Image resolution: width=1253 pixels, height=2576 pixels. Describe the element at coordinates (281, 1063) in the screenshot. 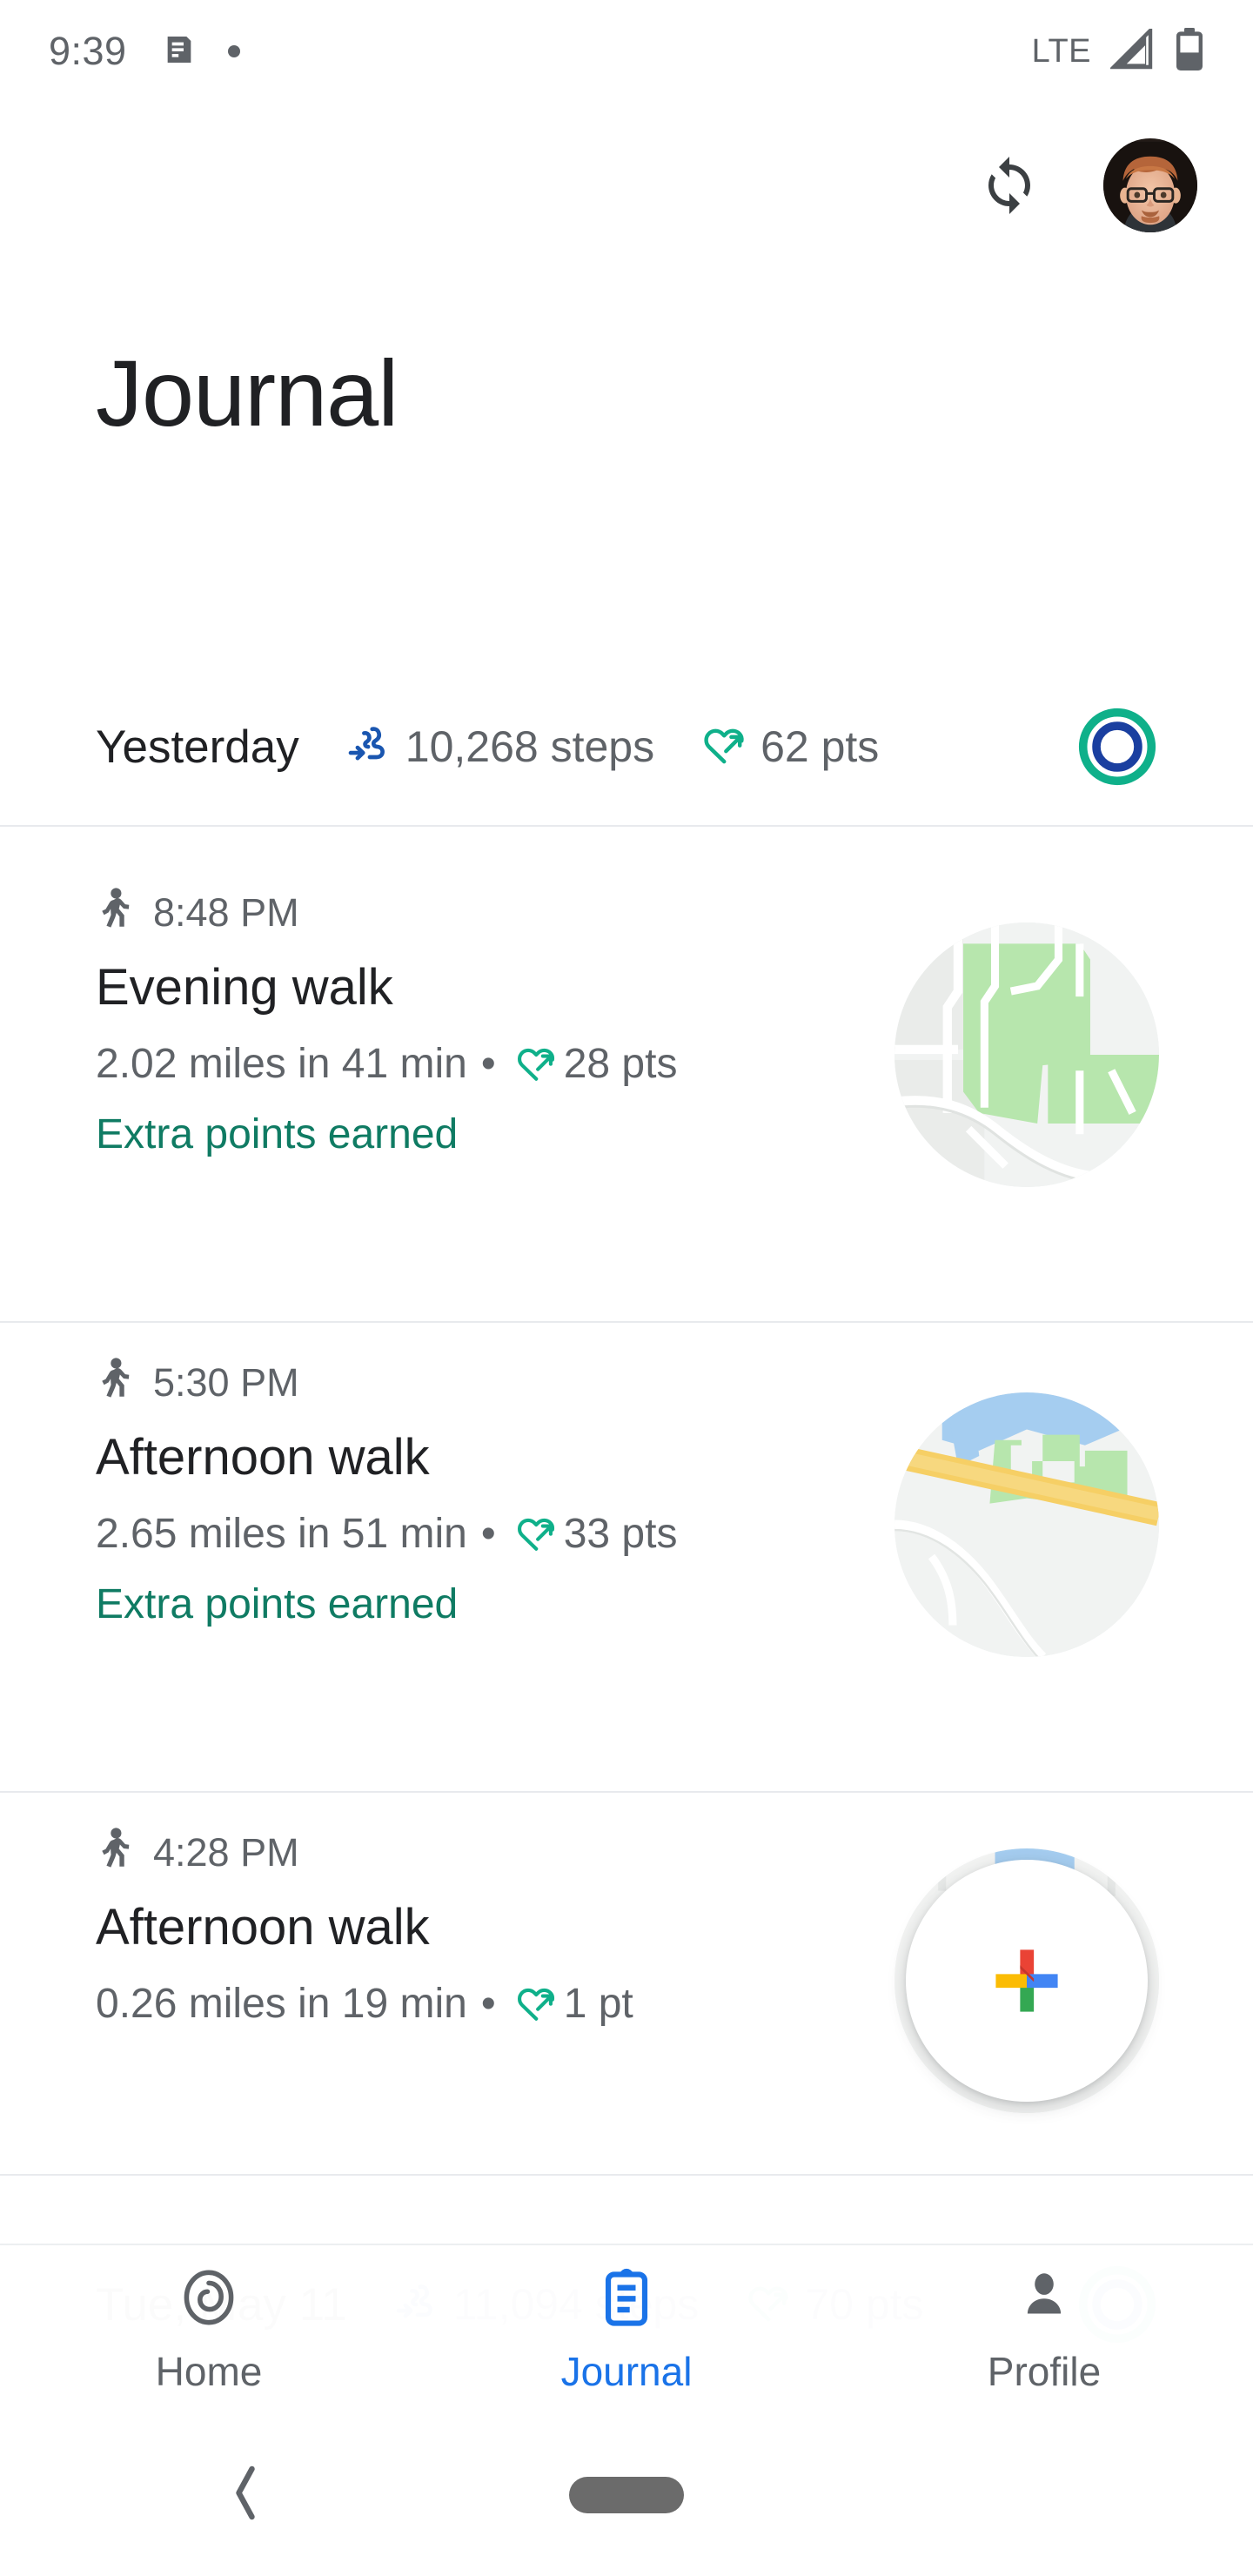

I see `entry-distance-duration: 2.02 miles in 41 min` at that location.